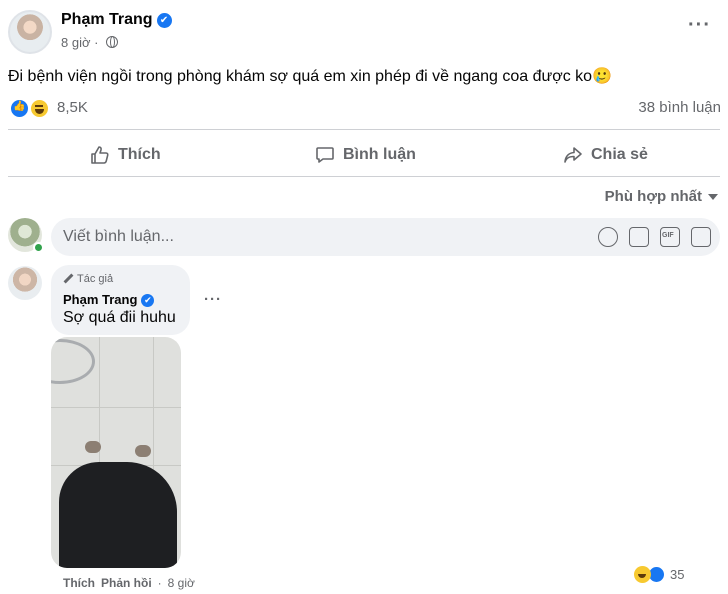 This screenshot has height=594, width=728. I want to click on post-author-name: Phạm Trang, so click(107, 19).